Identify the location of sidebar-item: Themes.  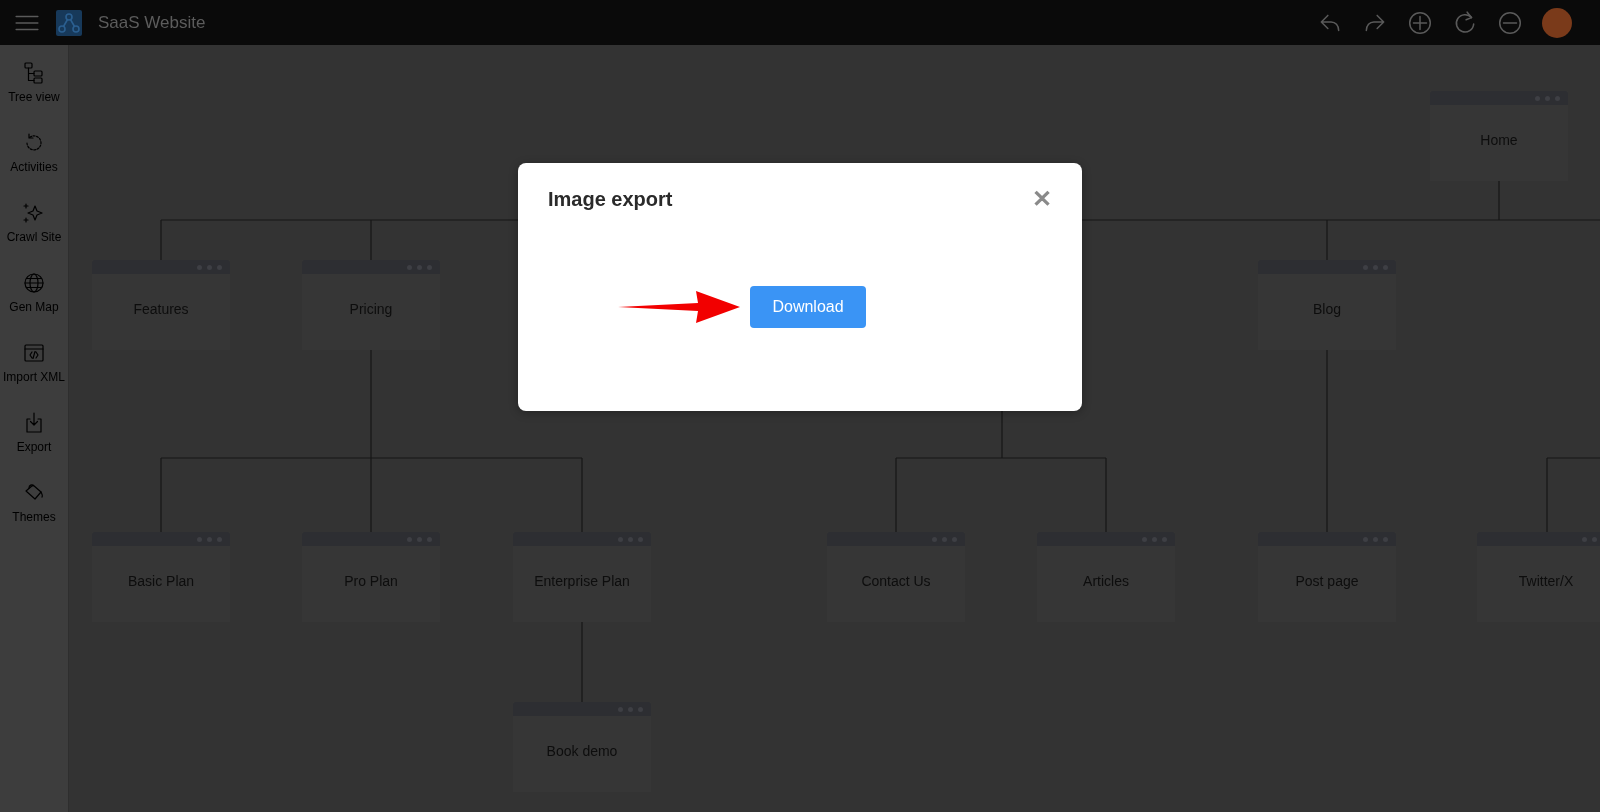
(34, 516).